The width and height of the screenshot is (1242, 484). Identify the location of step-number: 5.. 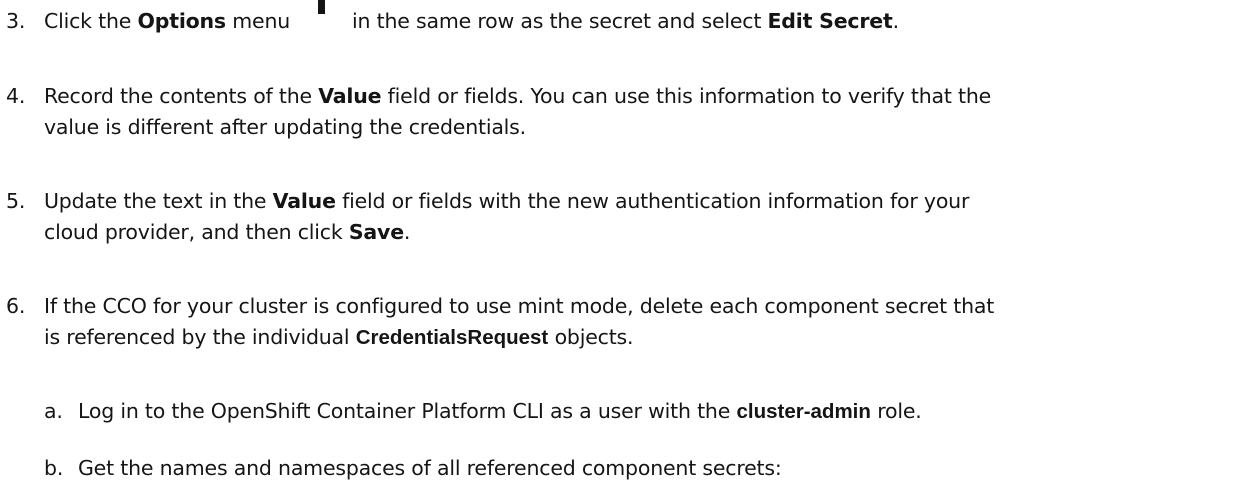
(16, 201).